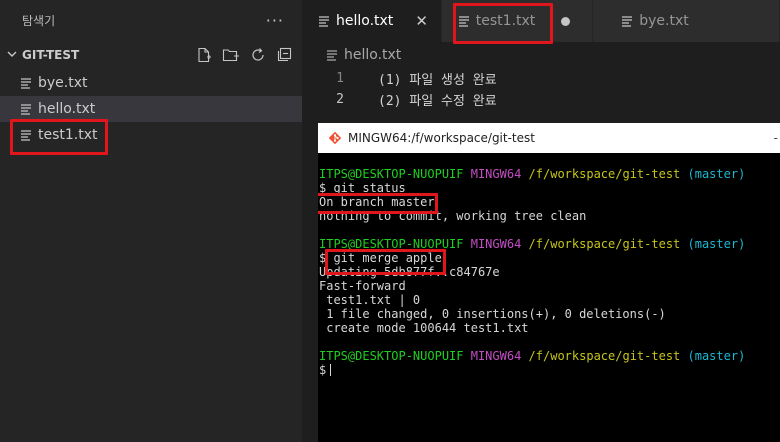 The height and width of the screenshot is (442, 780). I want to click on tab-bye: bye.txt, so click(686, 21).